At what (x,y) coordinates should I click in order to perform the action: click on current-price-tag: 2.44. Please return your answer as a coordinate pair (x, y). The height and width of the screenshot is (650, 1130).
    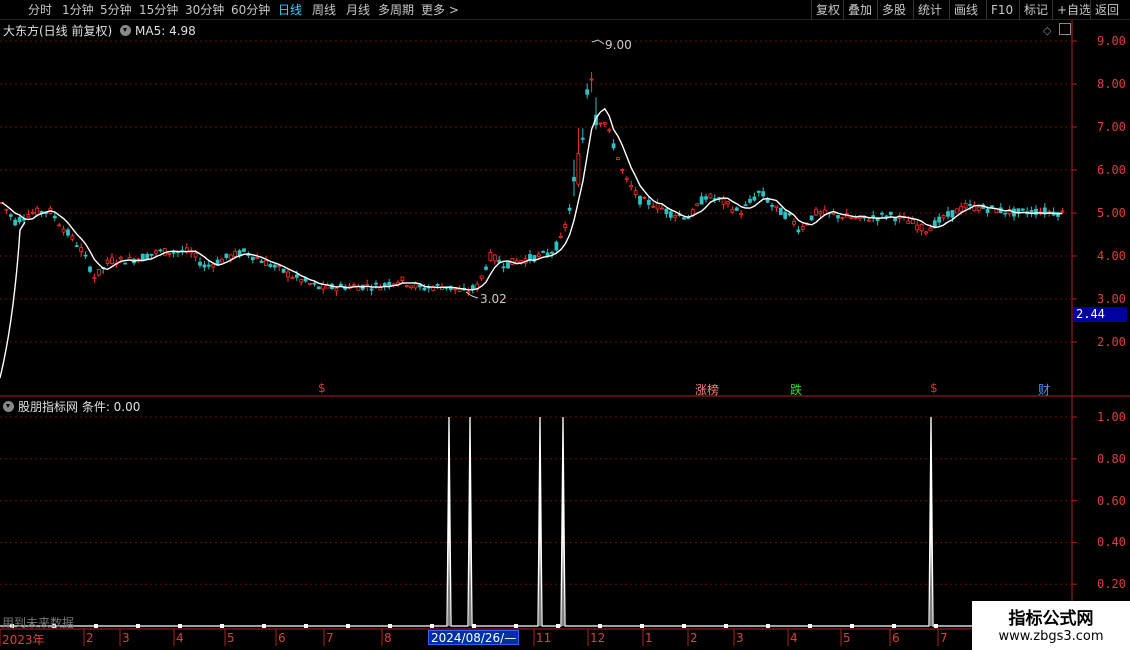
    Looking at the image, I should click on (1100, 314).